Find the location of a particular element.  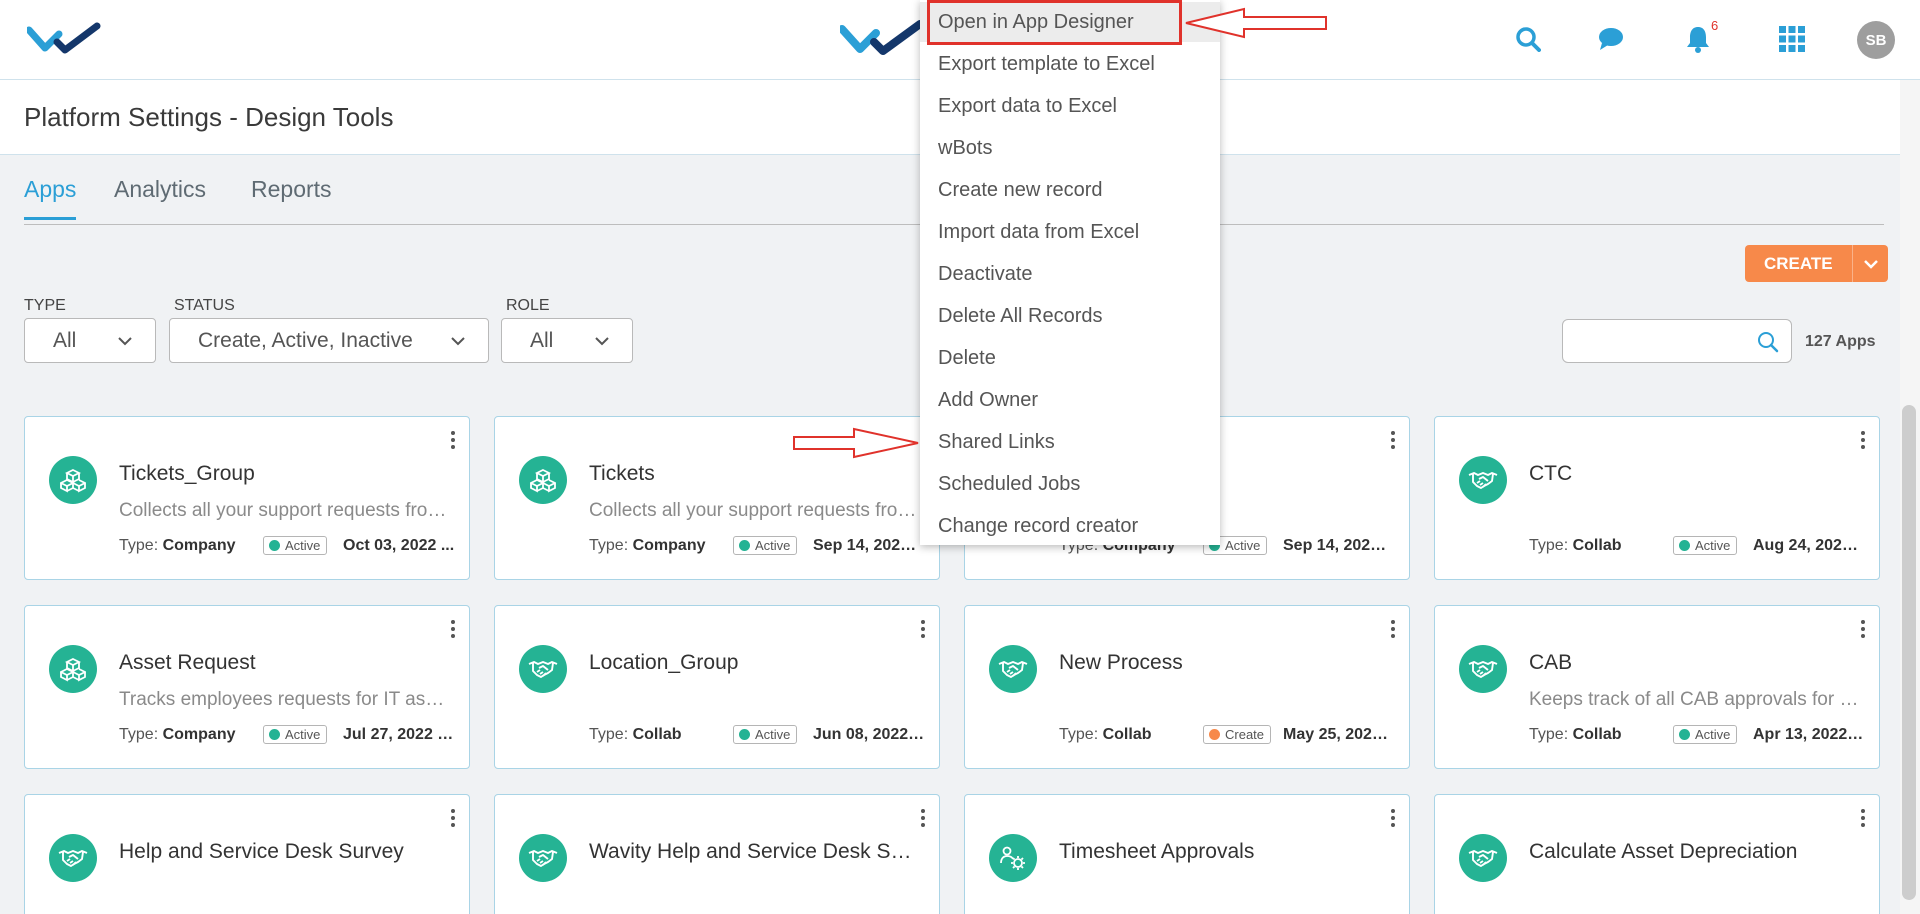

context-menu-item: Deactivate is located at coordinates (1070, 274).